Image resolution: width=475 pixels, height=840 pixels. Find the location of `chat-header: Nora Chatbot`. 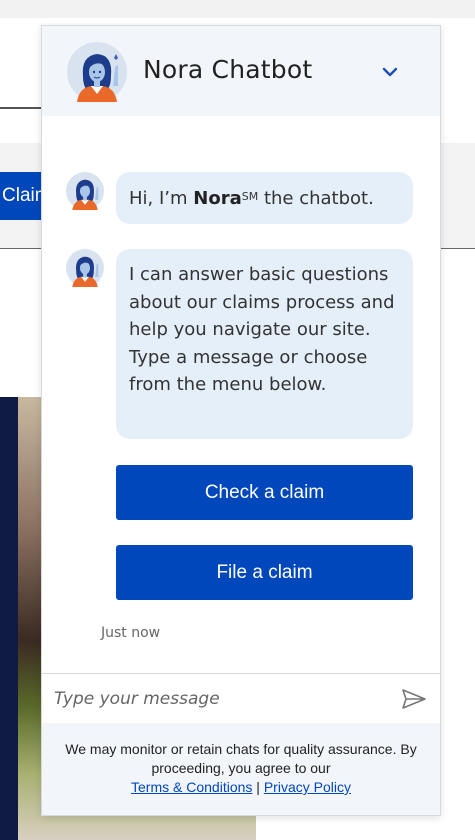

chat-header: Nora Chatbot is located at coordinates (241, 71).